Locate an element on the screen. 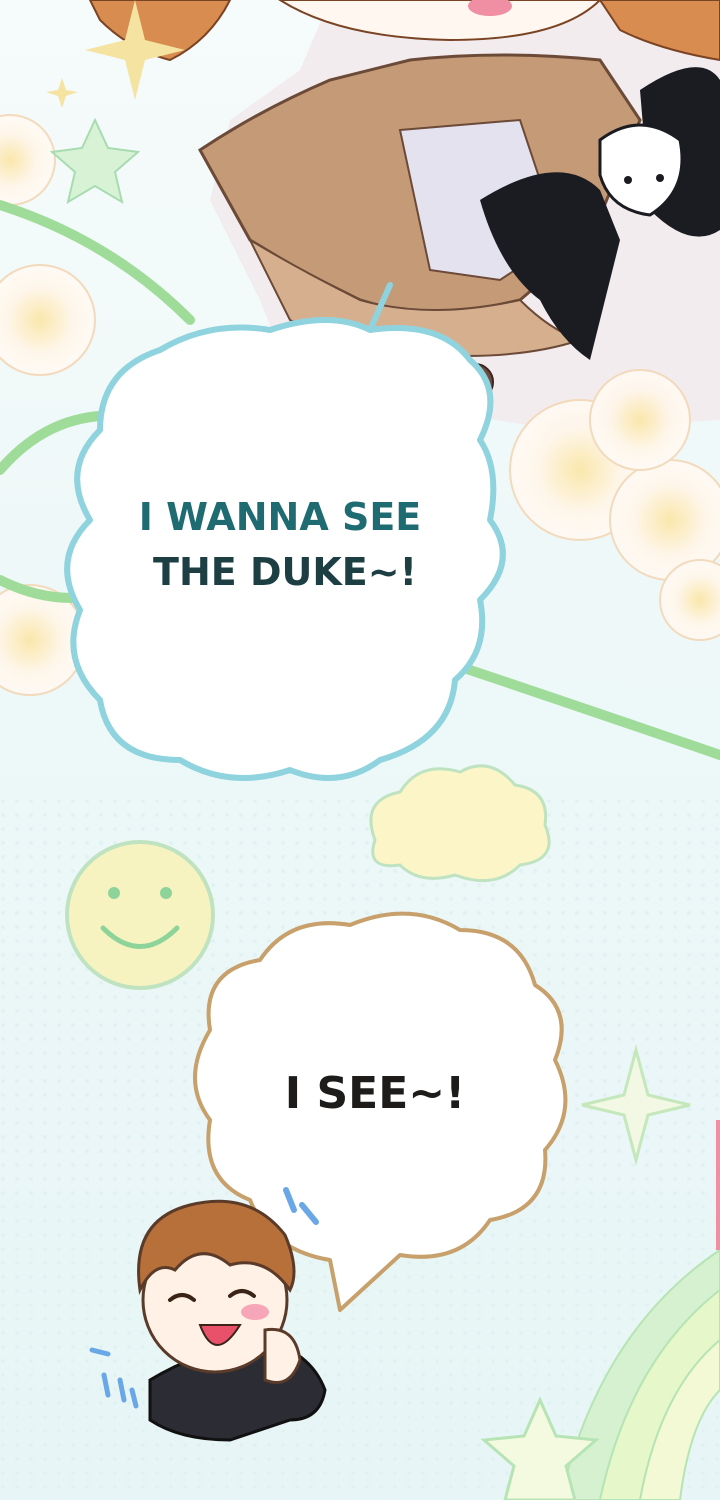  bubble-2-text: I SEE~! is located at coordinates (375, 1093).